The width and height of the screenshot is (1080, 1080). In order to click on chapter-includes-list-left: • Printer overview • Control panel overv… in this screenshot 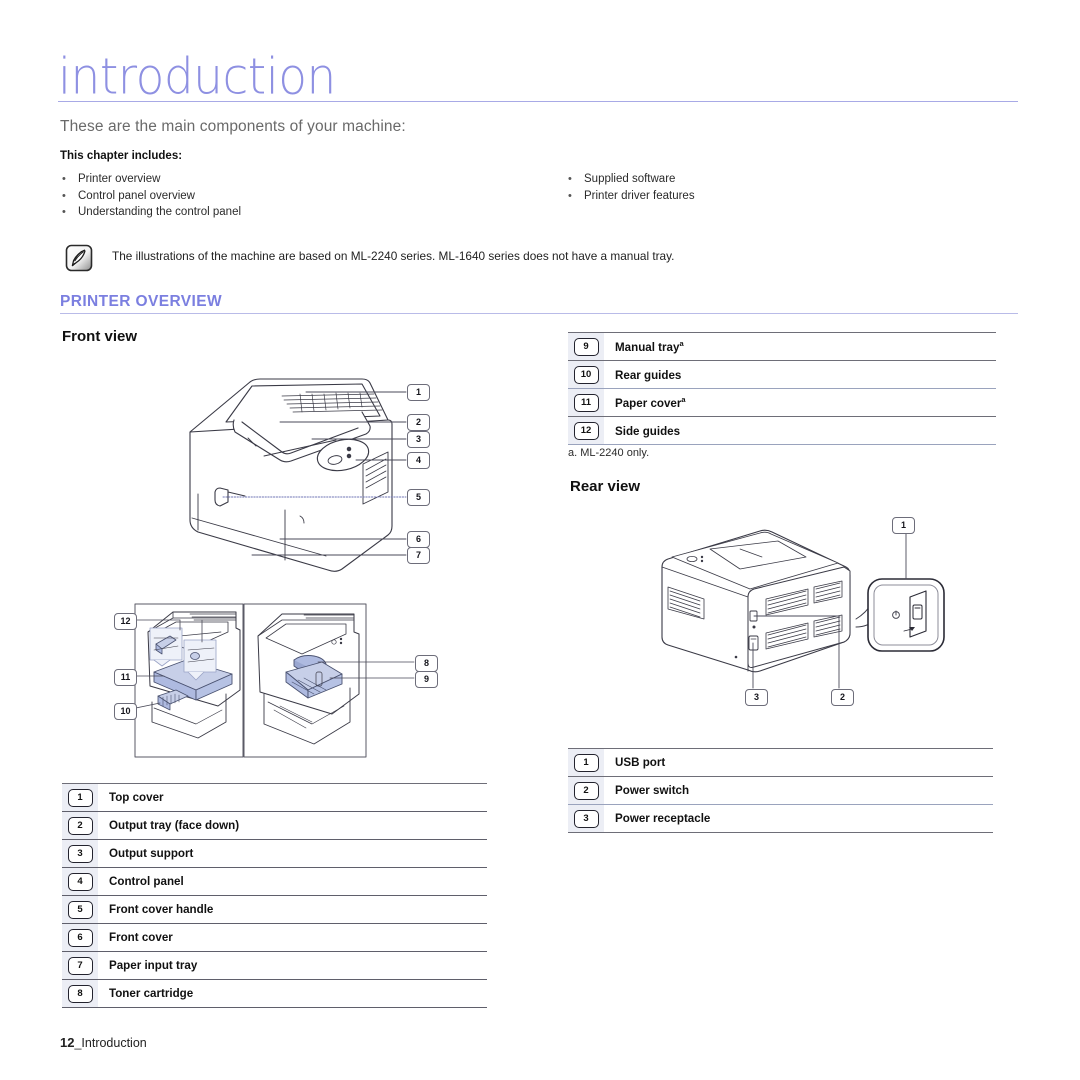, I will do `click(151, 198)`.